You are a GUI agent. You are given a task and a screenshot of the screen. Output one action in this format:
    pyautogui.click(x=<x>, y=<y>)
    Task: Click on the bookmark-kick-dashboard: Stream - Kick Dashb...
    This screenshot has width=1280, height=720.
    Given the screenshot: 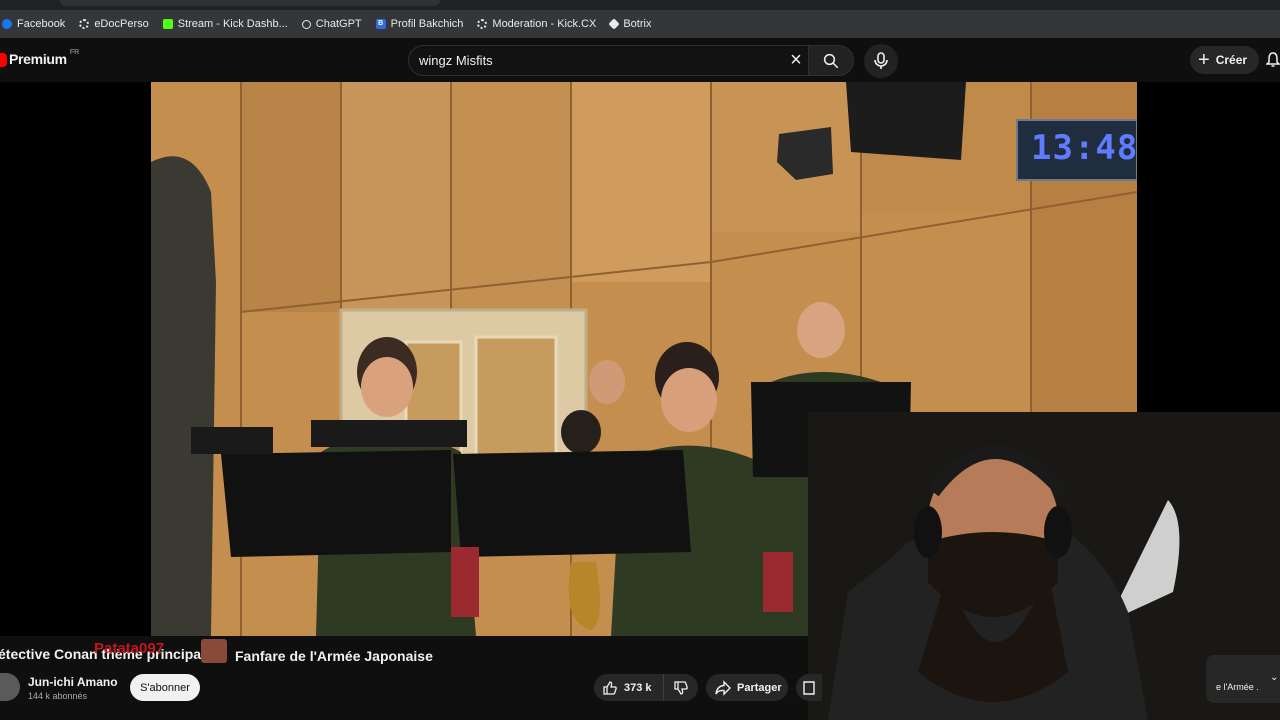 What is the action you would take?
    pyautogui.click(x=225, y=24)
    